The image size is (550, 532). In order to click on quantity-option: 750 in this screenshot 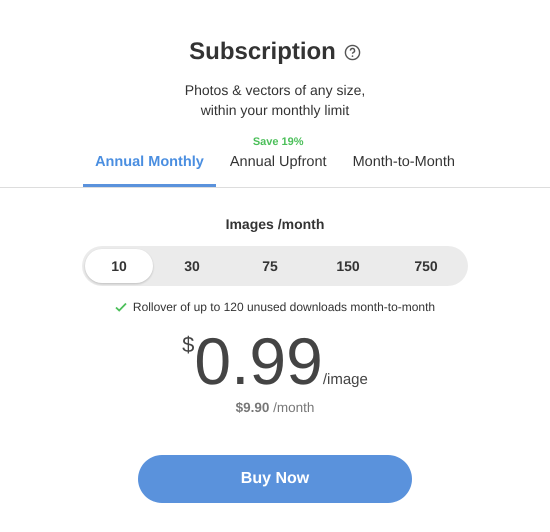, I will do `click(426, 266)`.